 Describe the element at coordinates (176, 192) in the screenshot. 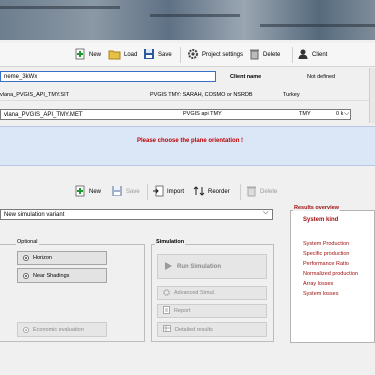

I see `import-variant-label: Import` at that location.